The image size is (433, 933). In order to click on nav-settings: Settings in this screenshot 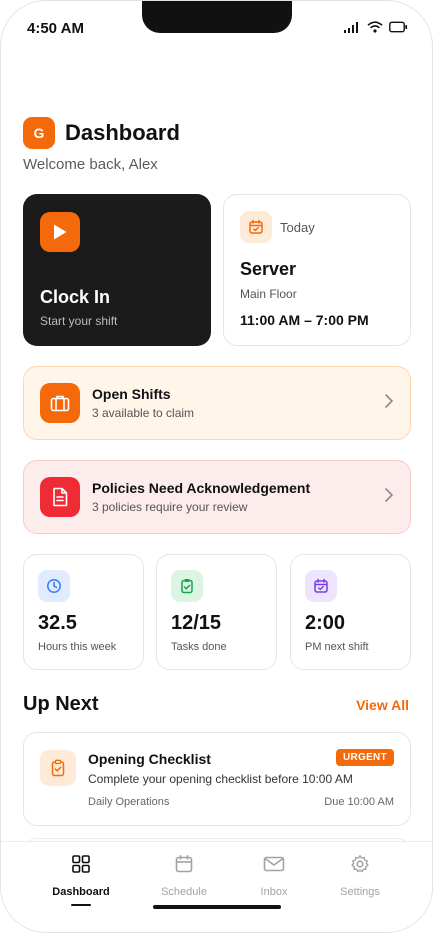, I will do `click(360, 876)`.